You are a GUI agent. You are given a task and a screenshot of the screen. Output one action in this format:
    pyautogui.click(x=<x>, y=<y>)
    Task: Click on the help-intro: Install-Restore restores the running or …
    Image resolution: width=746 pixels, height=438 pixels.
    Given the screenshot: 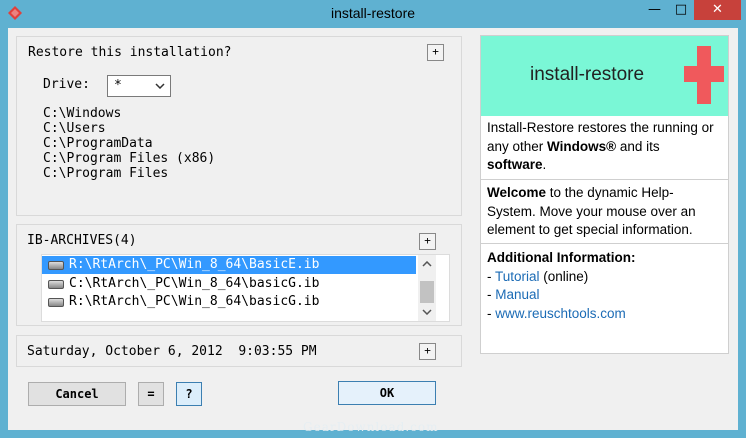 What is the action you would take?
    pyautogui.click(x=604, y=147)
    